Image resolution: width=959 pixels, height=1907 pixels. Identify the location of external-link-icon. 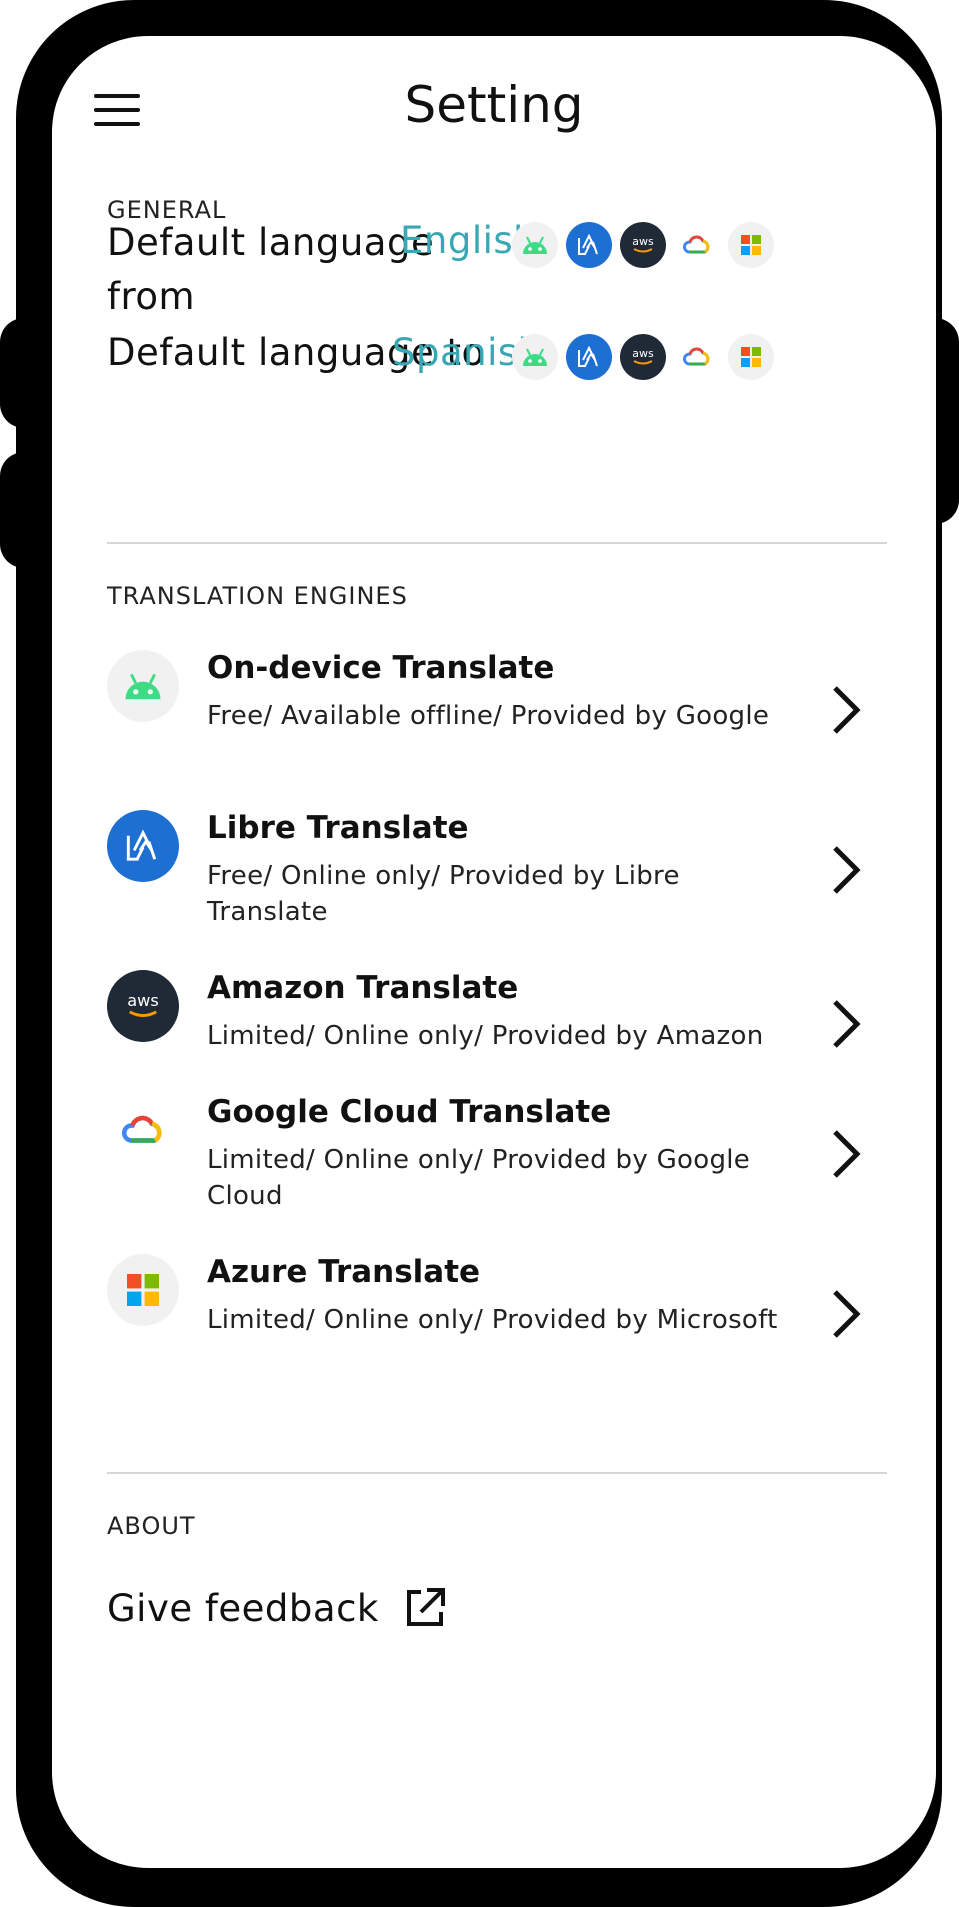
(425, 1607).